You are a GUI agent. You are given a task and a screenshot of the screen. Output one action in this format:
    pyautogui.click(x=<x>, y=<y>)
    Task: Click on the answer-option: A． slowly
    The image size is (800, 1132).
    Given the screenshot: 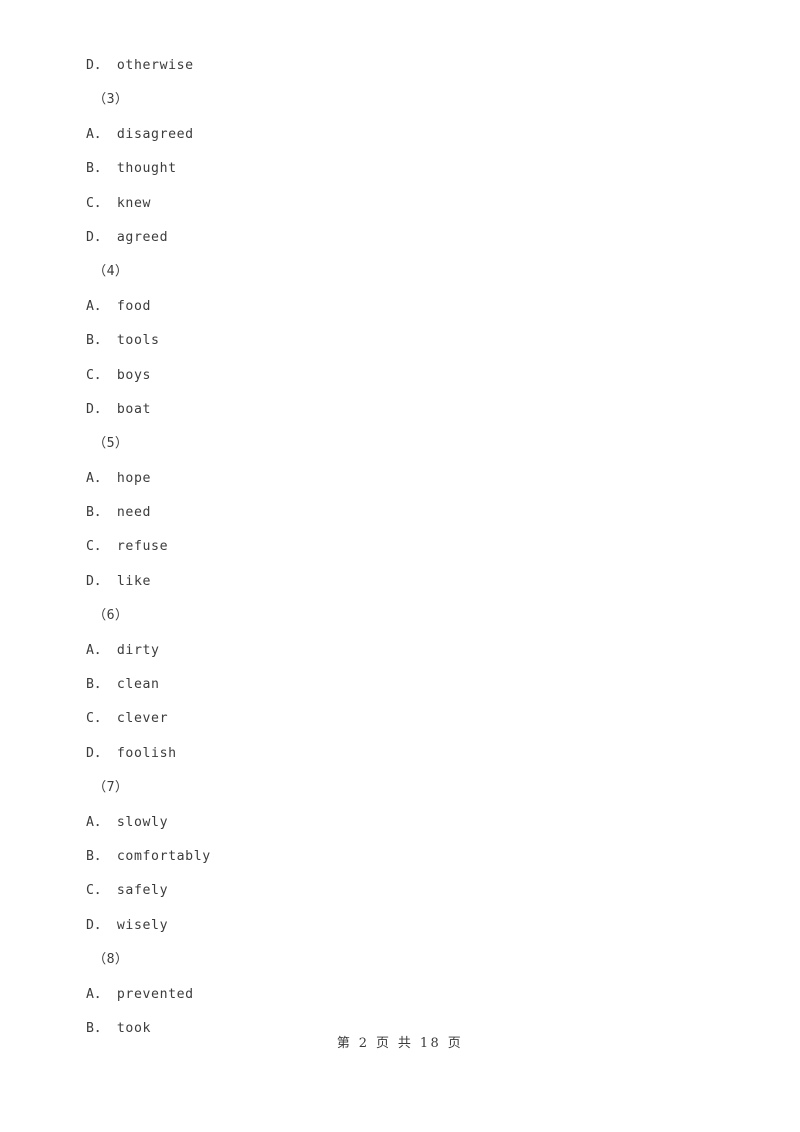 What is the action you would take?
    pyautogui.click(x=127, y=822)
    